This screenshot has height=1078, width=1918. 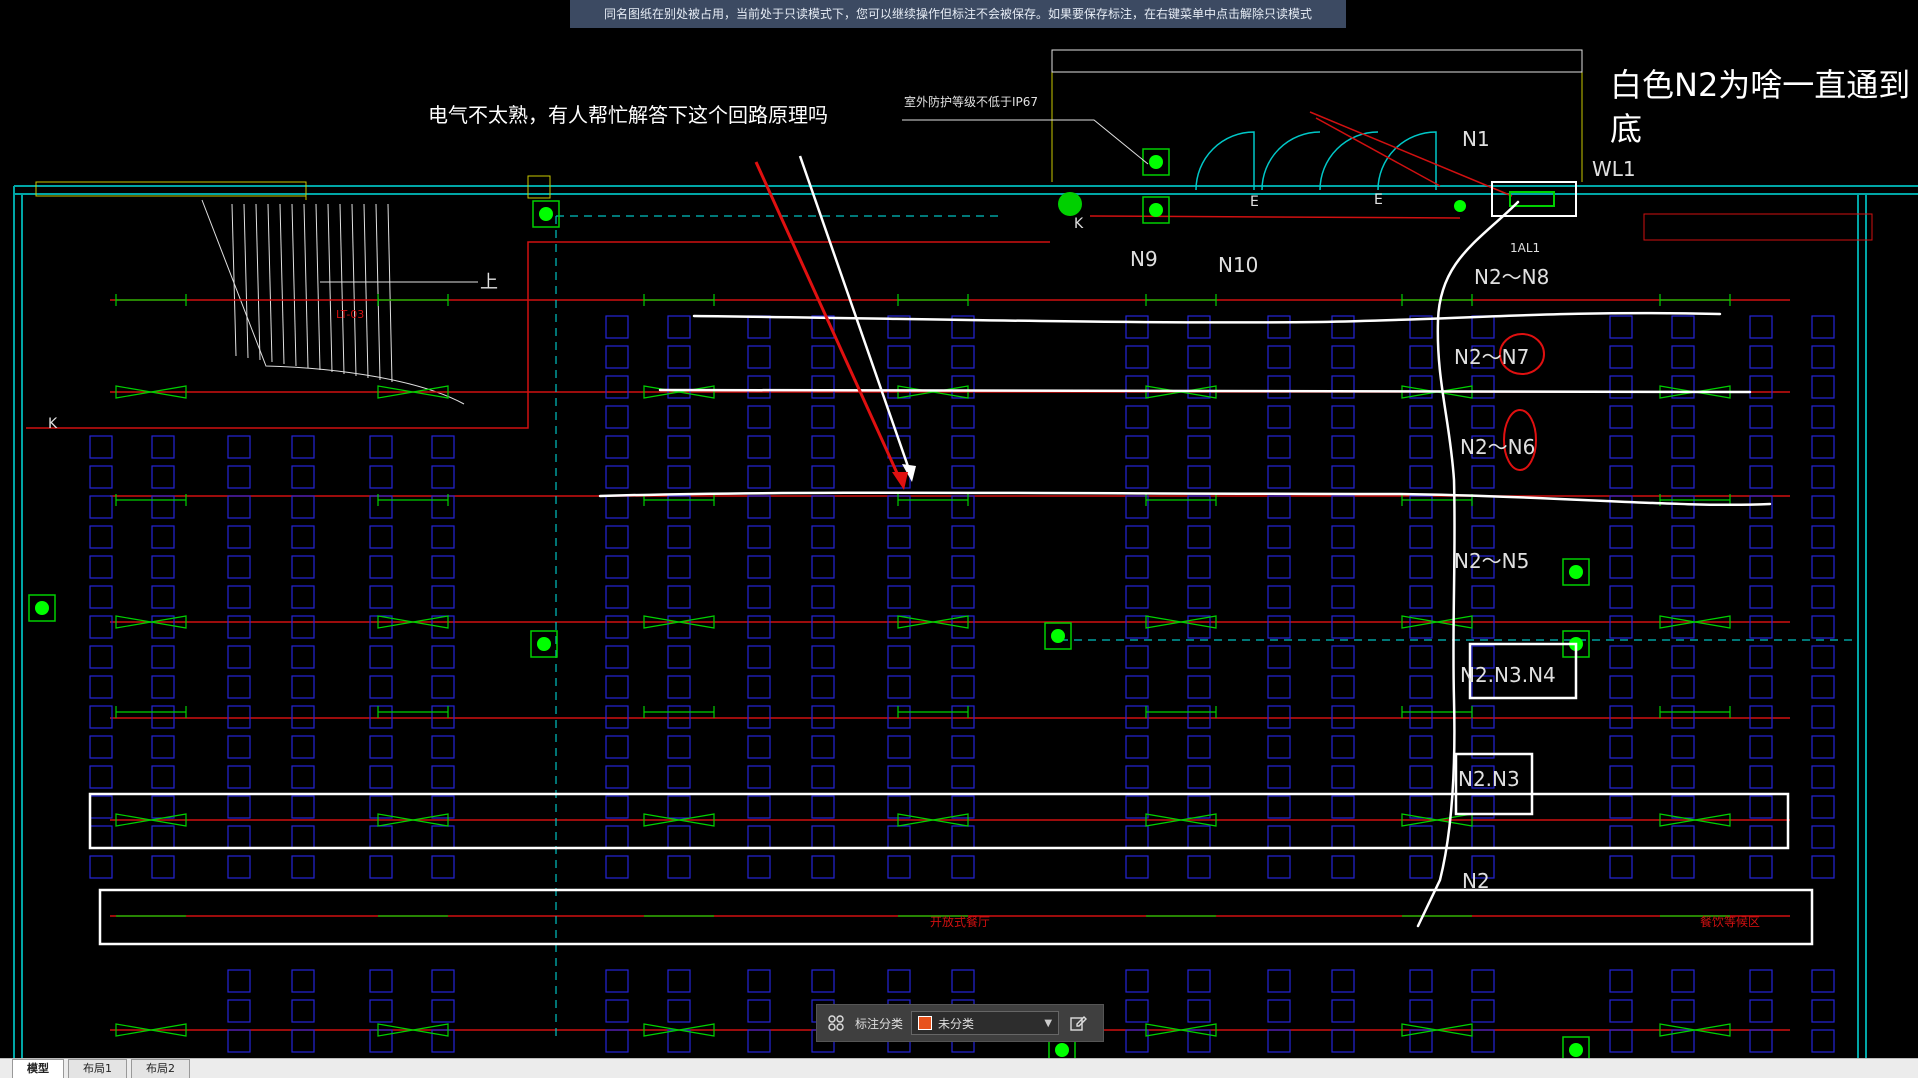 I want to click on label-n2-n8: N2～N8, so click(x=1511, y=277).